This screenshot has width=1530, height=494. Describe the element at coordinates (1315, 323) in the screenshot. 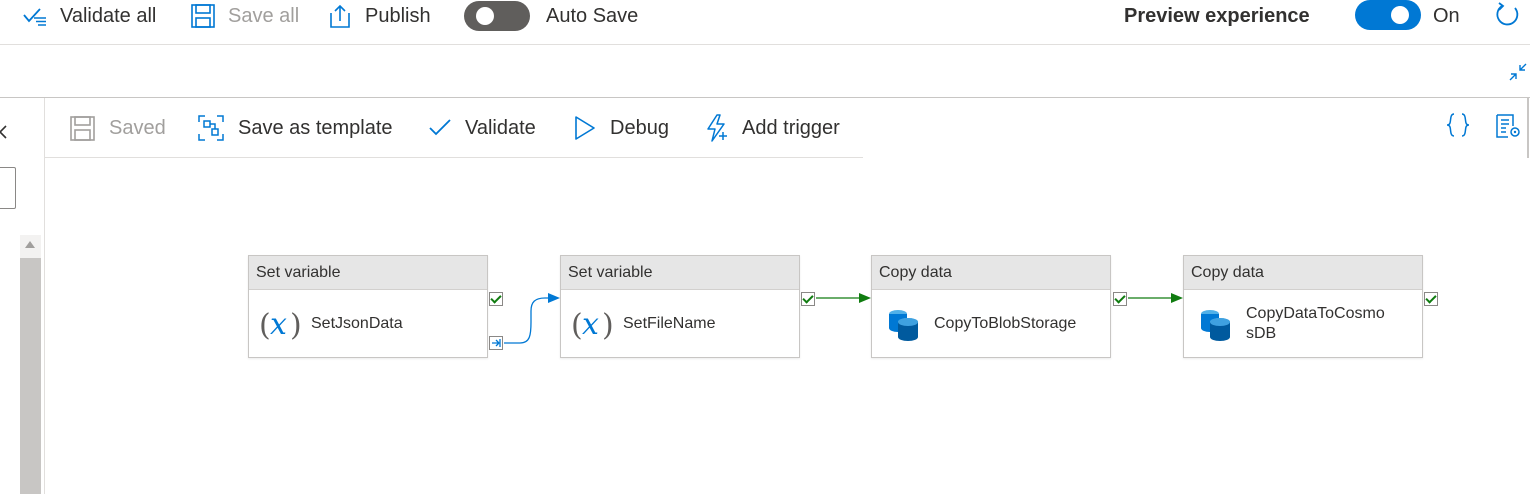

I see `activity-name: CopyDataToCosmo sDB` at that location.